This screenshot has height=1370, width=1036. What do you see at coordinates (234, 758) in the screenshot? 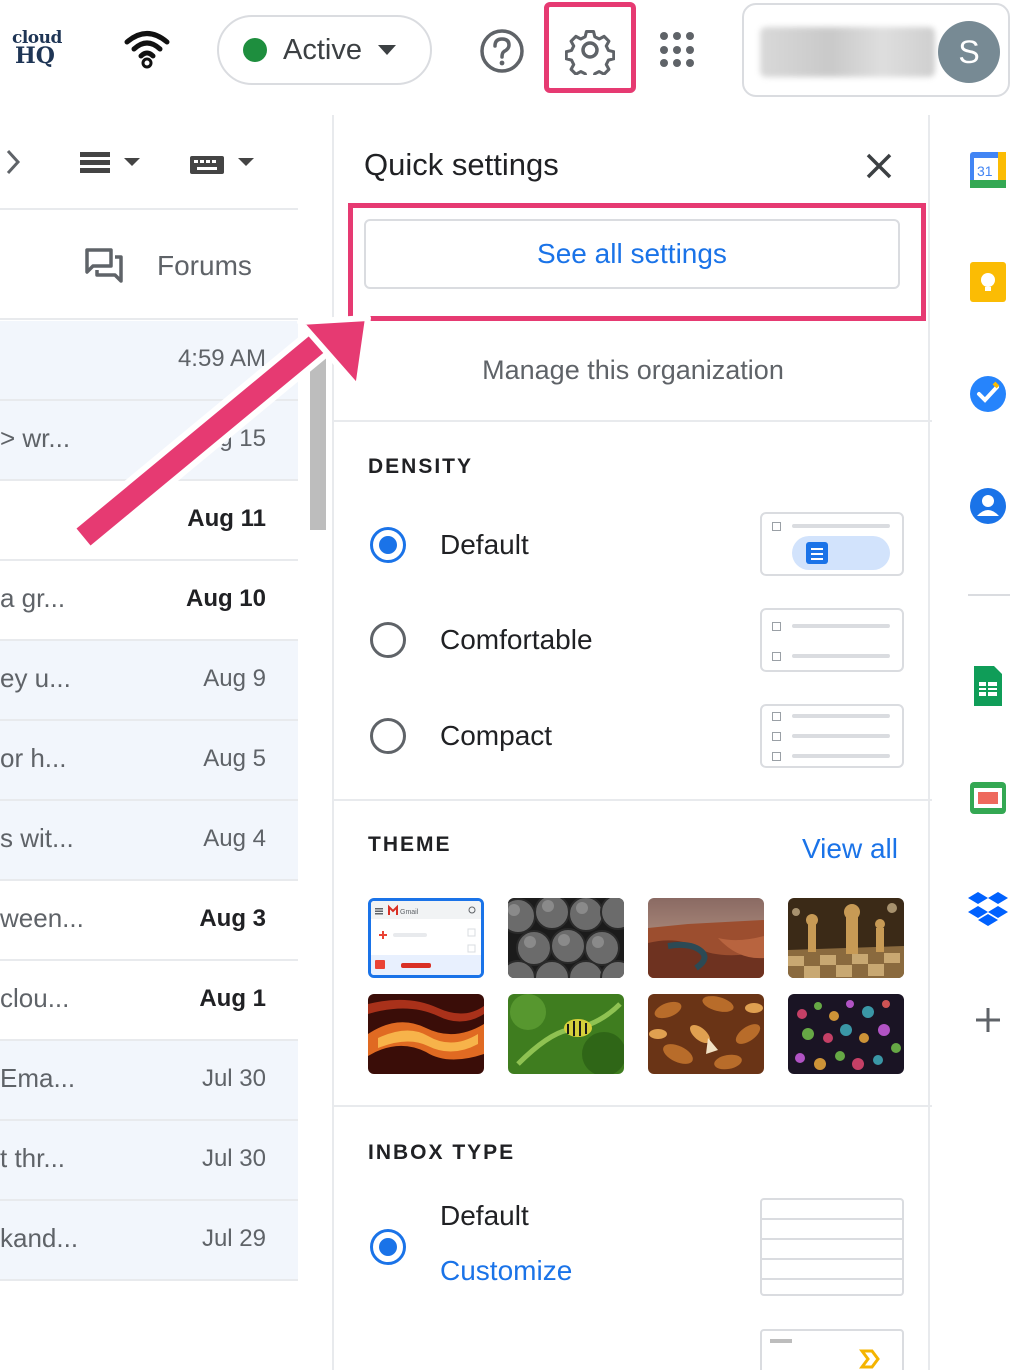
I see `email-date: Aug 5` at bounding box center [234, 758].